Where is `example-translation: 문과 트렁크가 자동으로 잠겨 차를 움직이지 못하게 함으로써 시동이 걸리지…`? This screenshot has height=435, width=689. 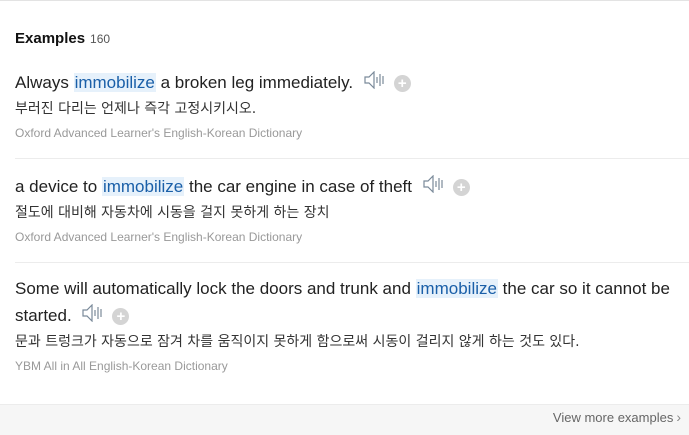
example-translation: 문과 트렁크가 자동으로 잠겨 차를 움직이지 못하게 함으로써 시동이 걸리지… is located at coordinates (297, 342).